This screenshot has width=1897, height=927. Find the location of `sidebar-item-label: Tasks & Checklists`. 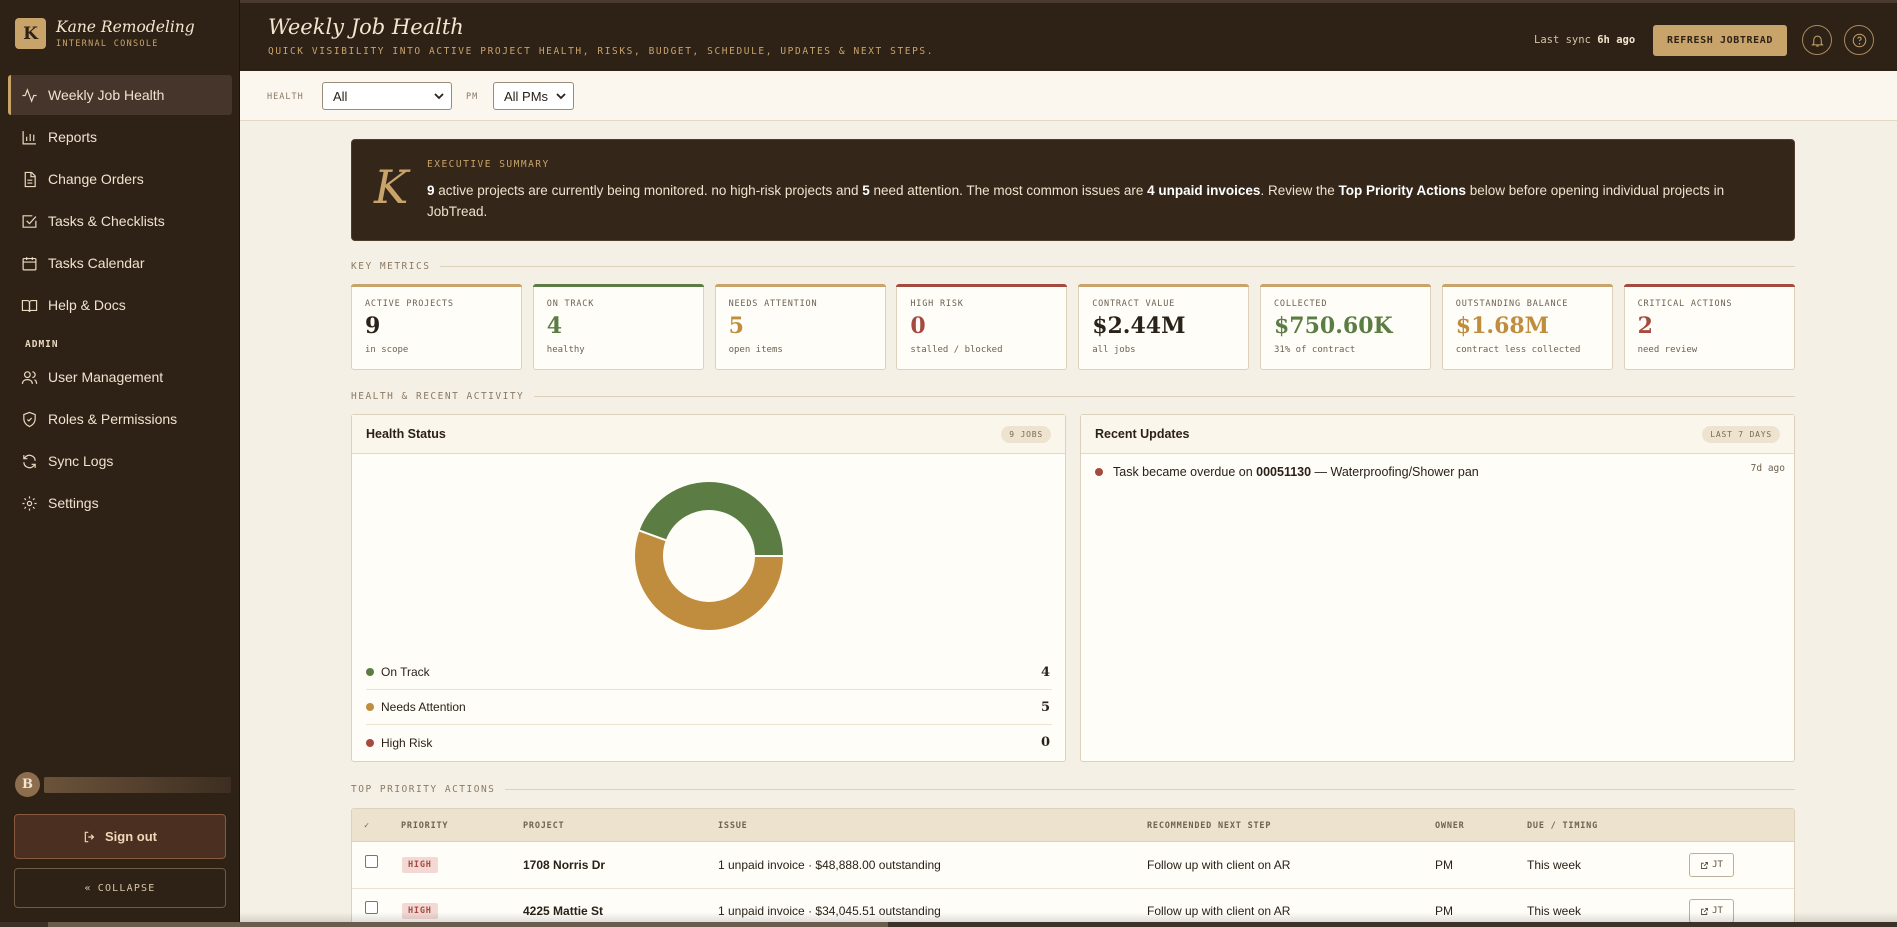

sidebar-item-label: Tasks & Checklists is located at coordinates (106, 221).